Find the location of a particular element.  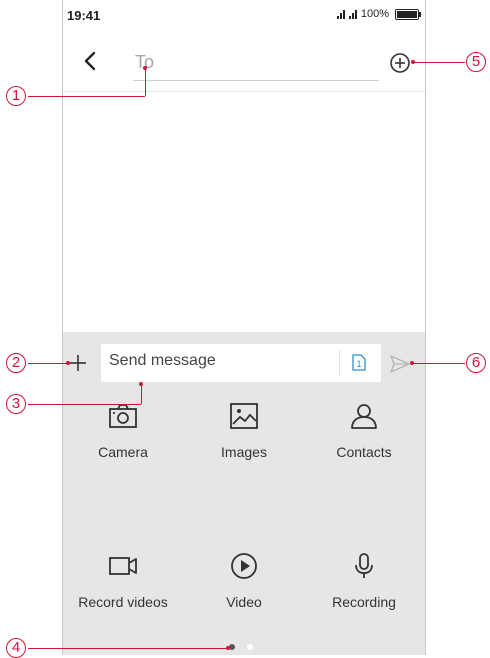

video-camera-icon is located at coordinates (123, 566).